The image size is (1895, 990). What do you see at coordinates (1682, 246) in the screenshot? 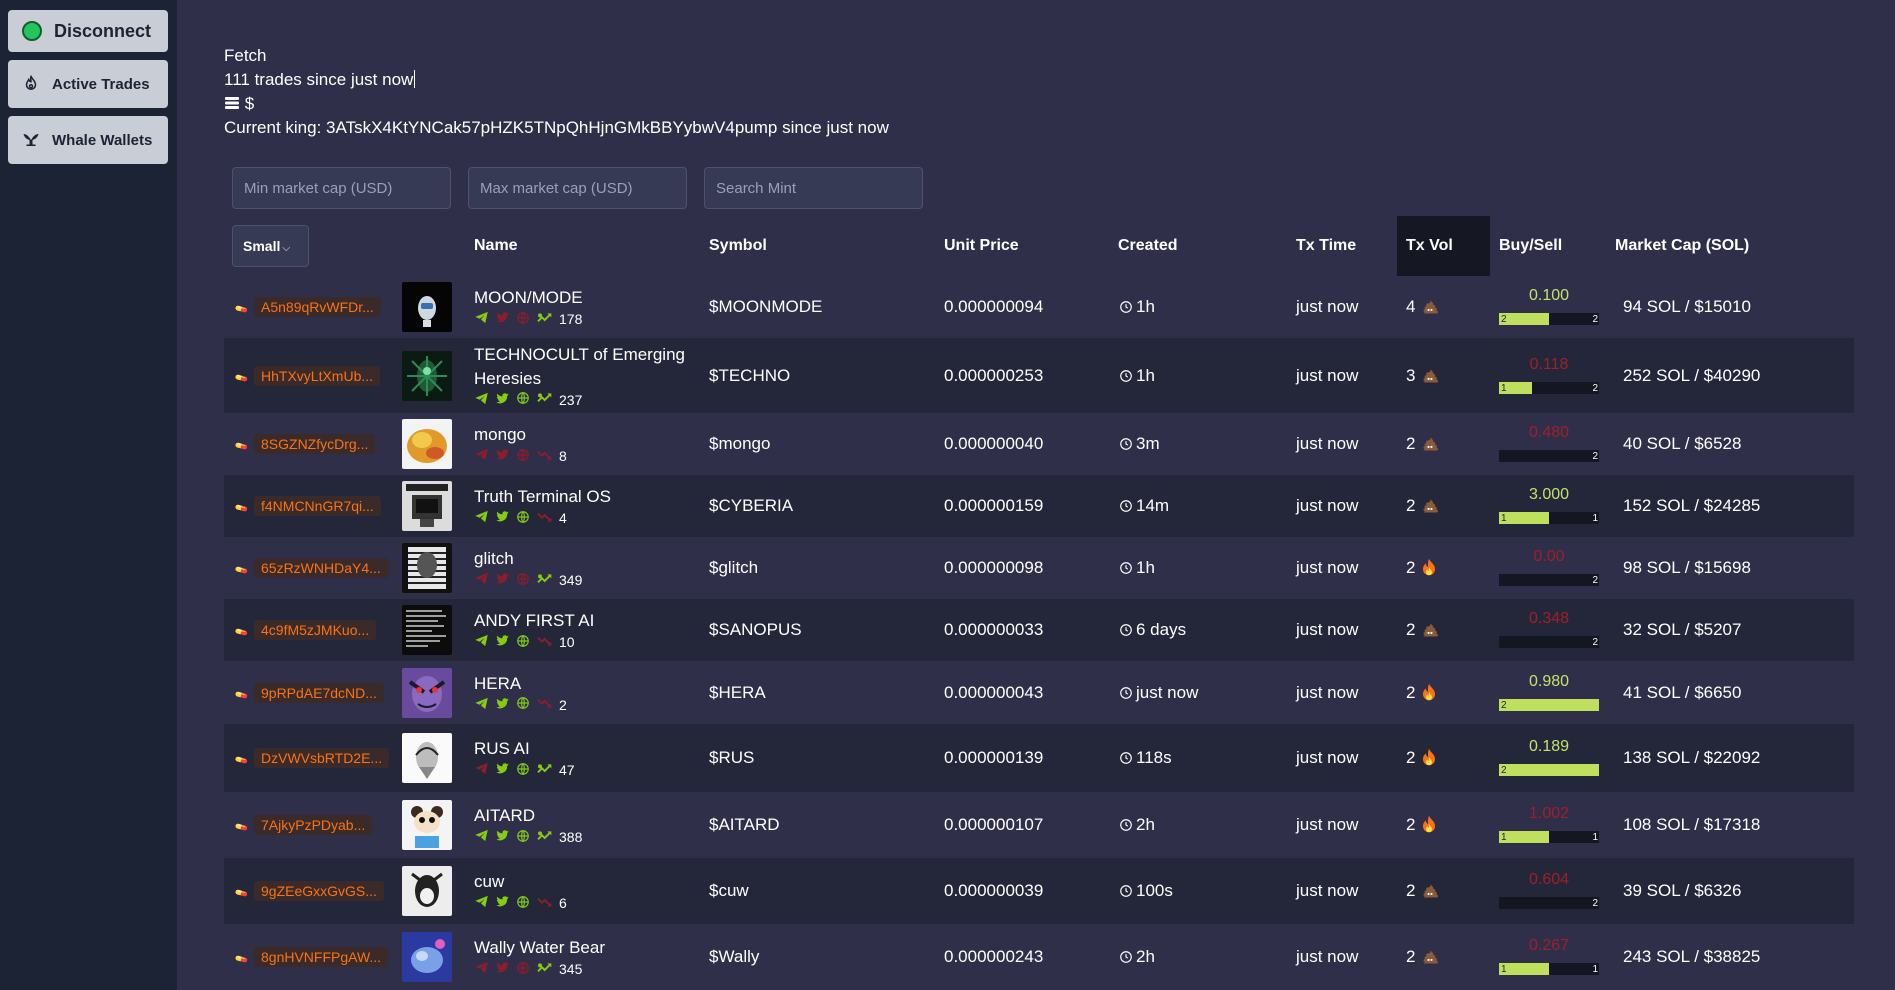
I see `header-market-cap: Market Cap (SOL)` at bounding box center [1682, 246].